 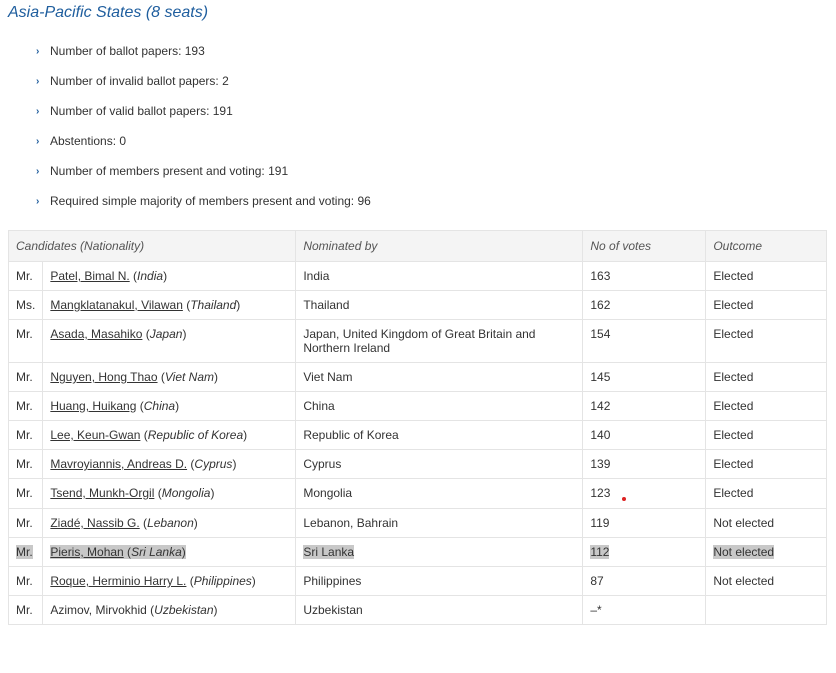 What do you see at coordinates (88, 141) in the screenshot?
I see `stat-text: Abstentions: 0` at bounding box center [88, 141].